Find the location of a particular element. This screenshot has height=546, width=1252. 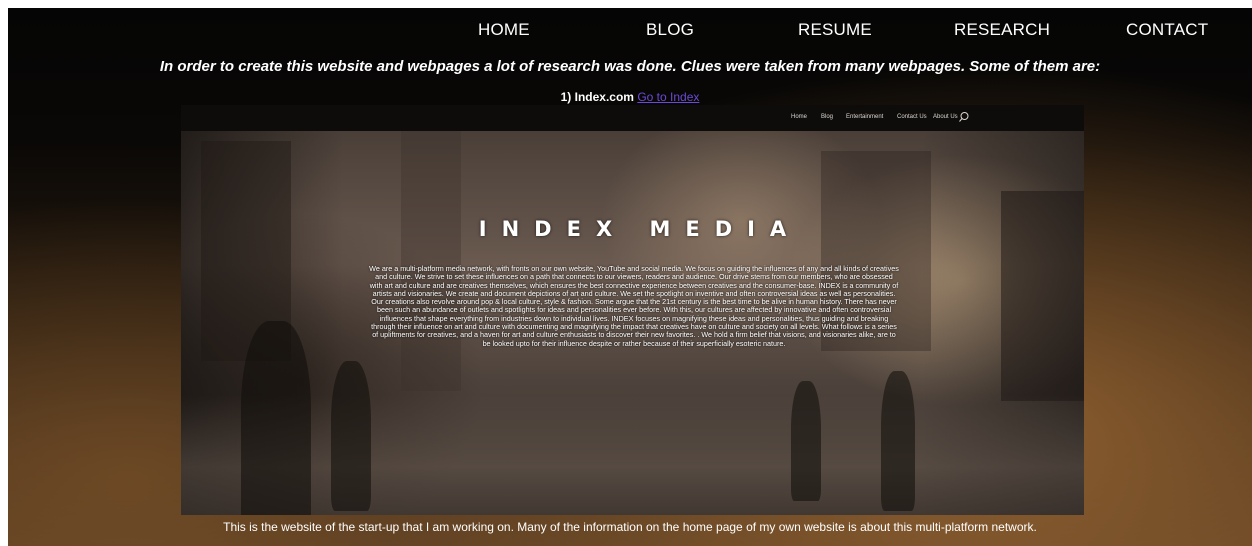

screenshot-nav-home: Home is located at coordinates (799, 117).